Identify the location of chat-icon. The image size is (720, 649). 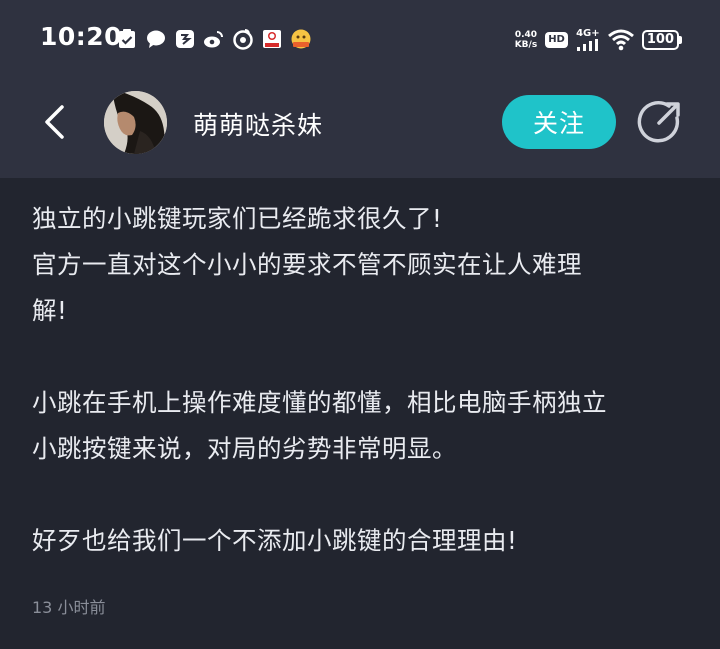
(156, 39).